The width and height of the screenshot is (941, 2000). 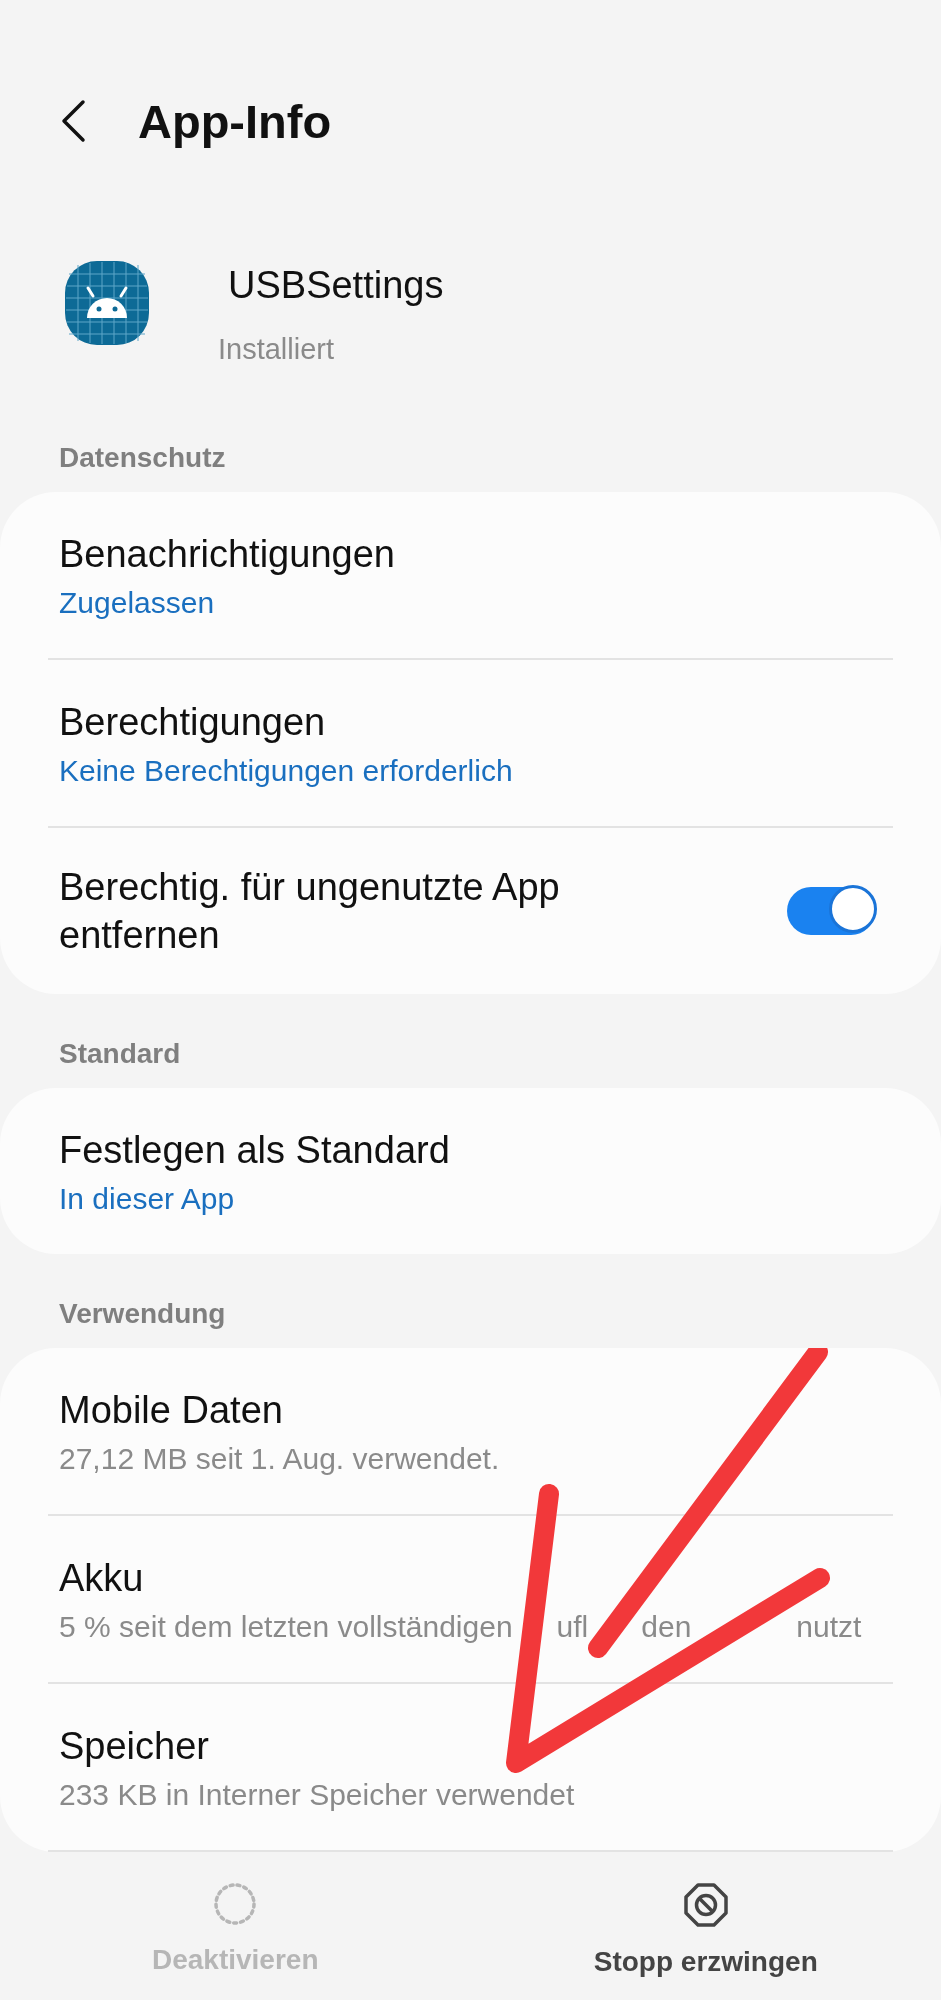 I want to click on setting-subtitle: In dieser App, so click(x=147, y=1199).